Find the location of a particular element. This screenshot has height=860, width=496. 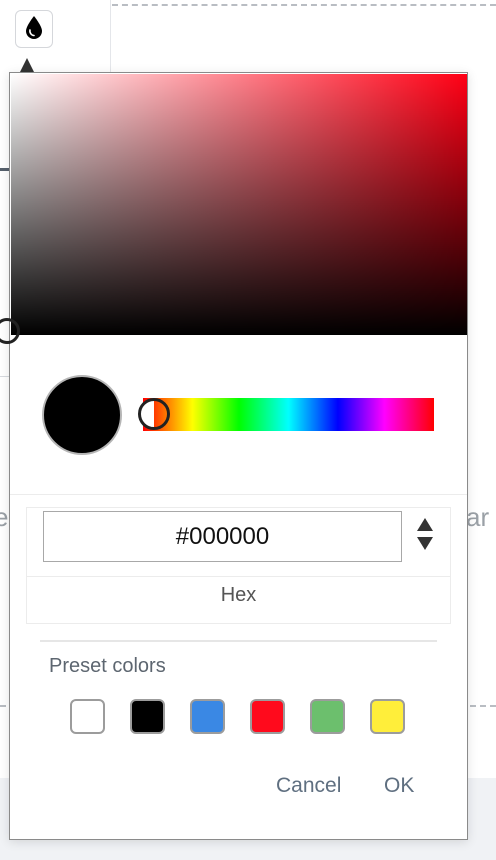

color-picker-trigger-button is located at coordinates (34, 29).